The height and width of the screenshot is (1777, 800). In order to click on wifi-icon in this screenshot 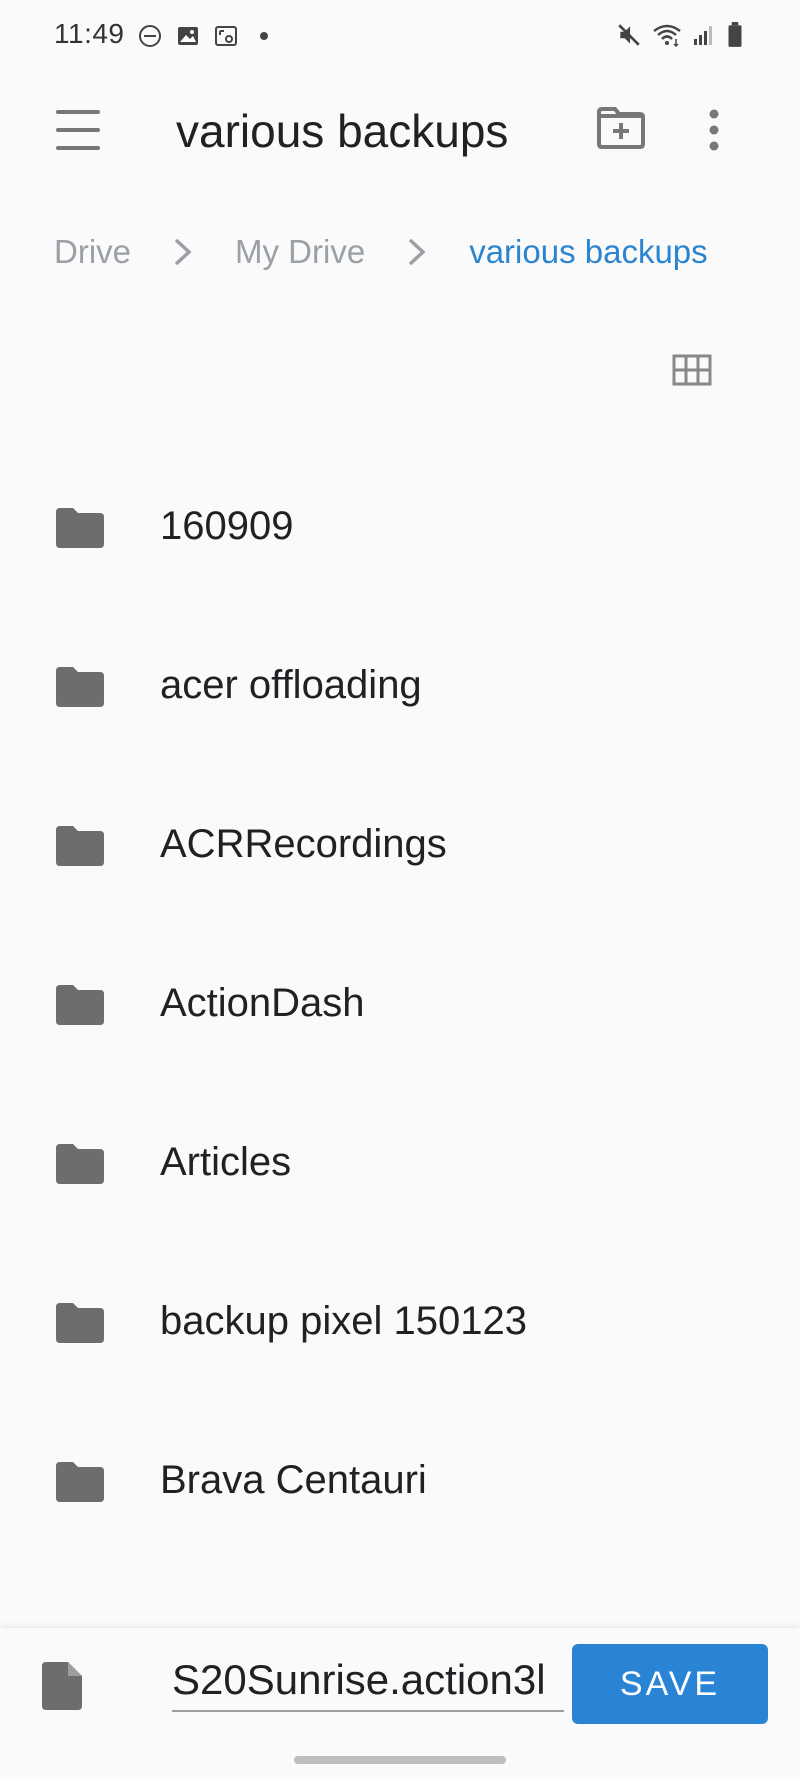, I will do `click(667, 35)`.